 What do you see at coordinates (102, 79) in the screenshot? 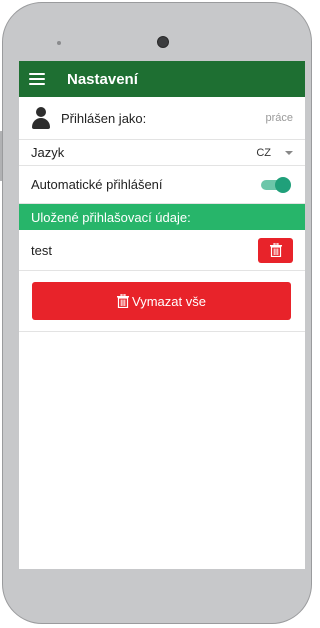
I see `page-title: Nastavení` at bounding box center [102, 79].